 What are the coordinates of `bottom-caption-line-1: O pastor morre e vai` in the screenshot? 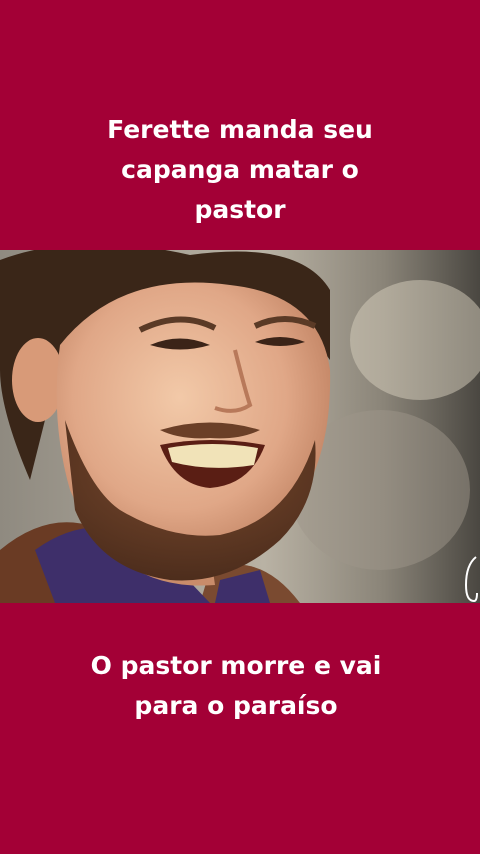 It's located at (236, 665).